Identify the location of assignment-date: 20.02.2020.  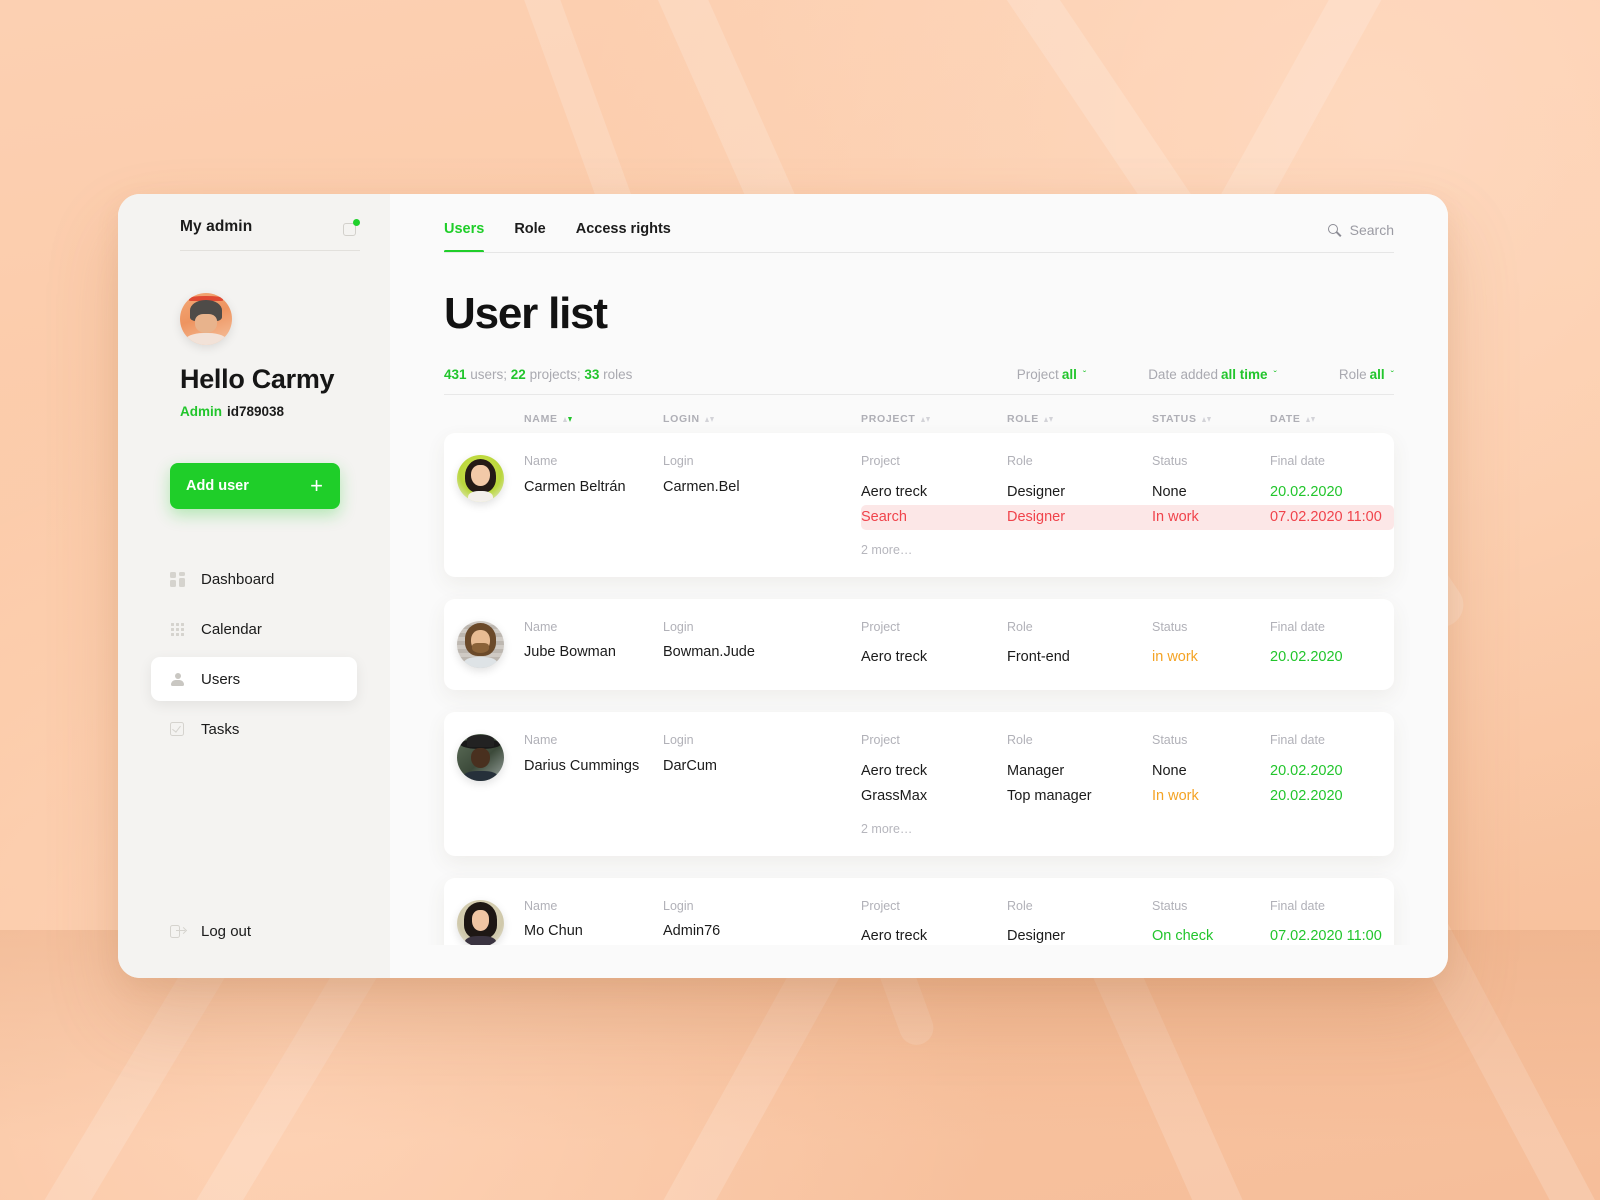
(1306, 795).